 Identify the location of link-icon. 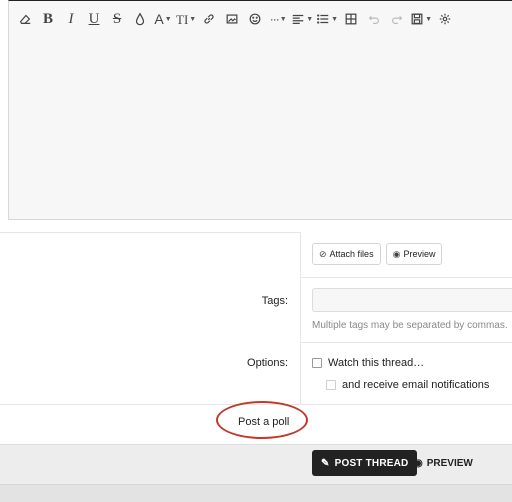
(209, 19).